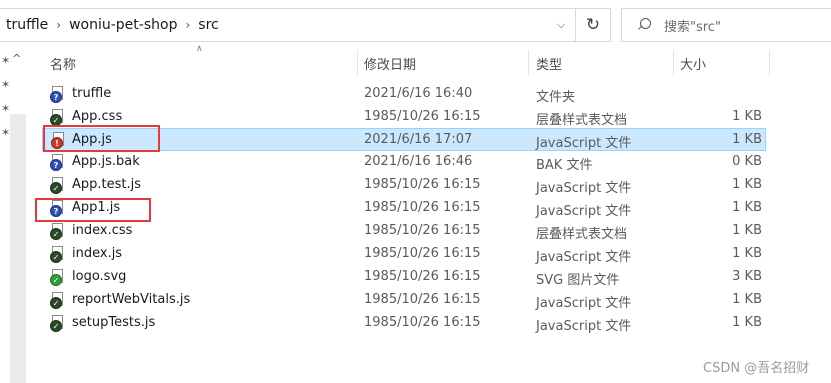  I want to click on file-type: 文件夹, so click(556, 97).